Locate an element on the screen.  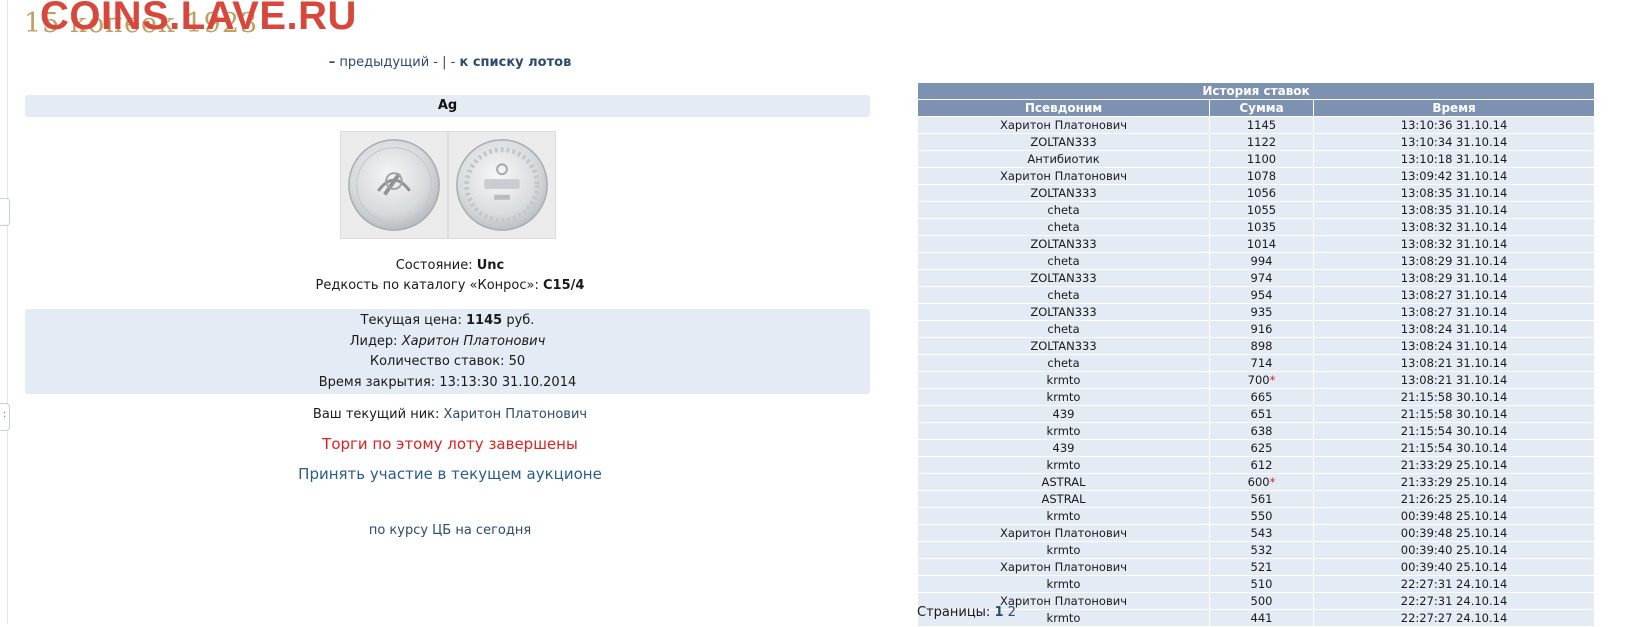
bid-amount: 954 is located at coordinates (1261, 295).